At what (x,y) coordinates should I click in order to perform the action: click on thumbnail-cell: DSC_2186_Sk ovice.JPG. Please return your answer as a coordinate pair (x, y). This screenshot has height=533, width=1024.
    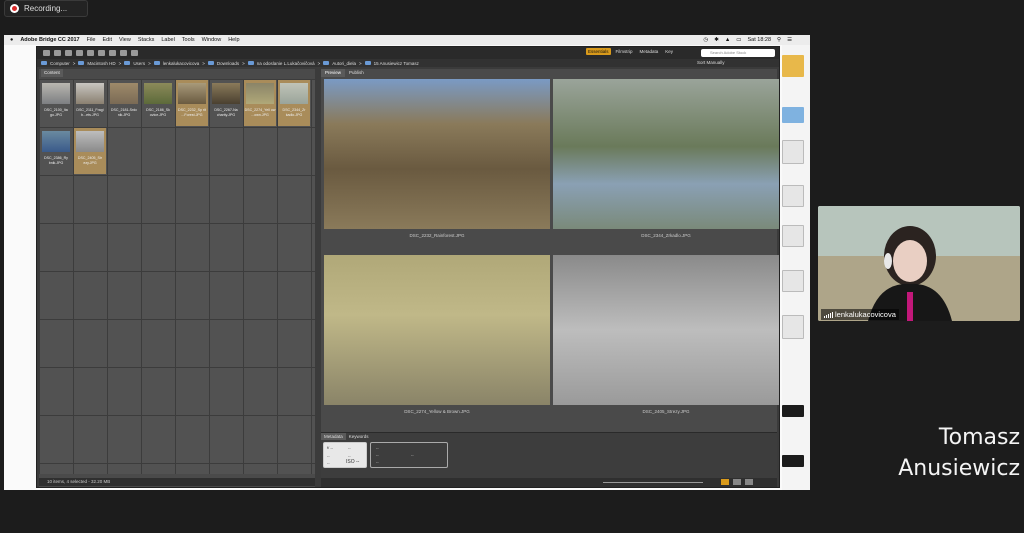
    Looking at the image, I should click on (158, 103).